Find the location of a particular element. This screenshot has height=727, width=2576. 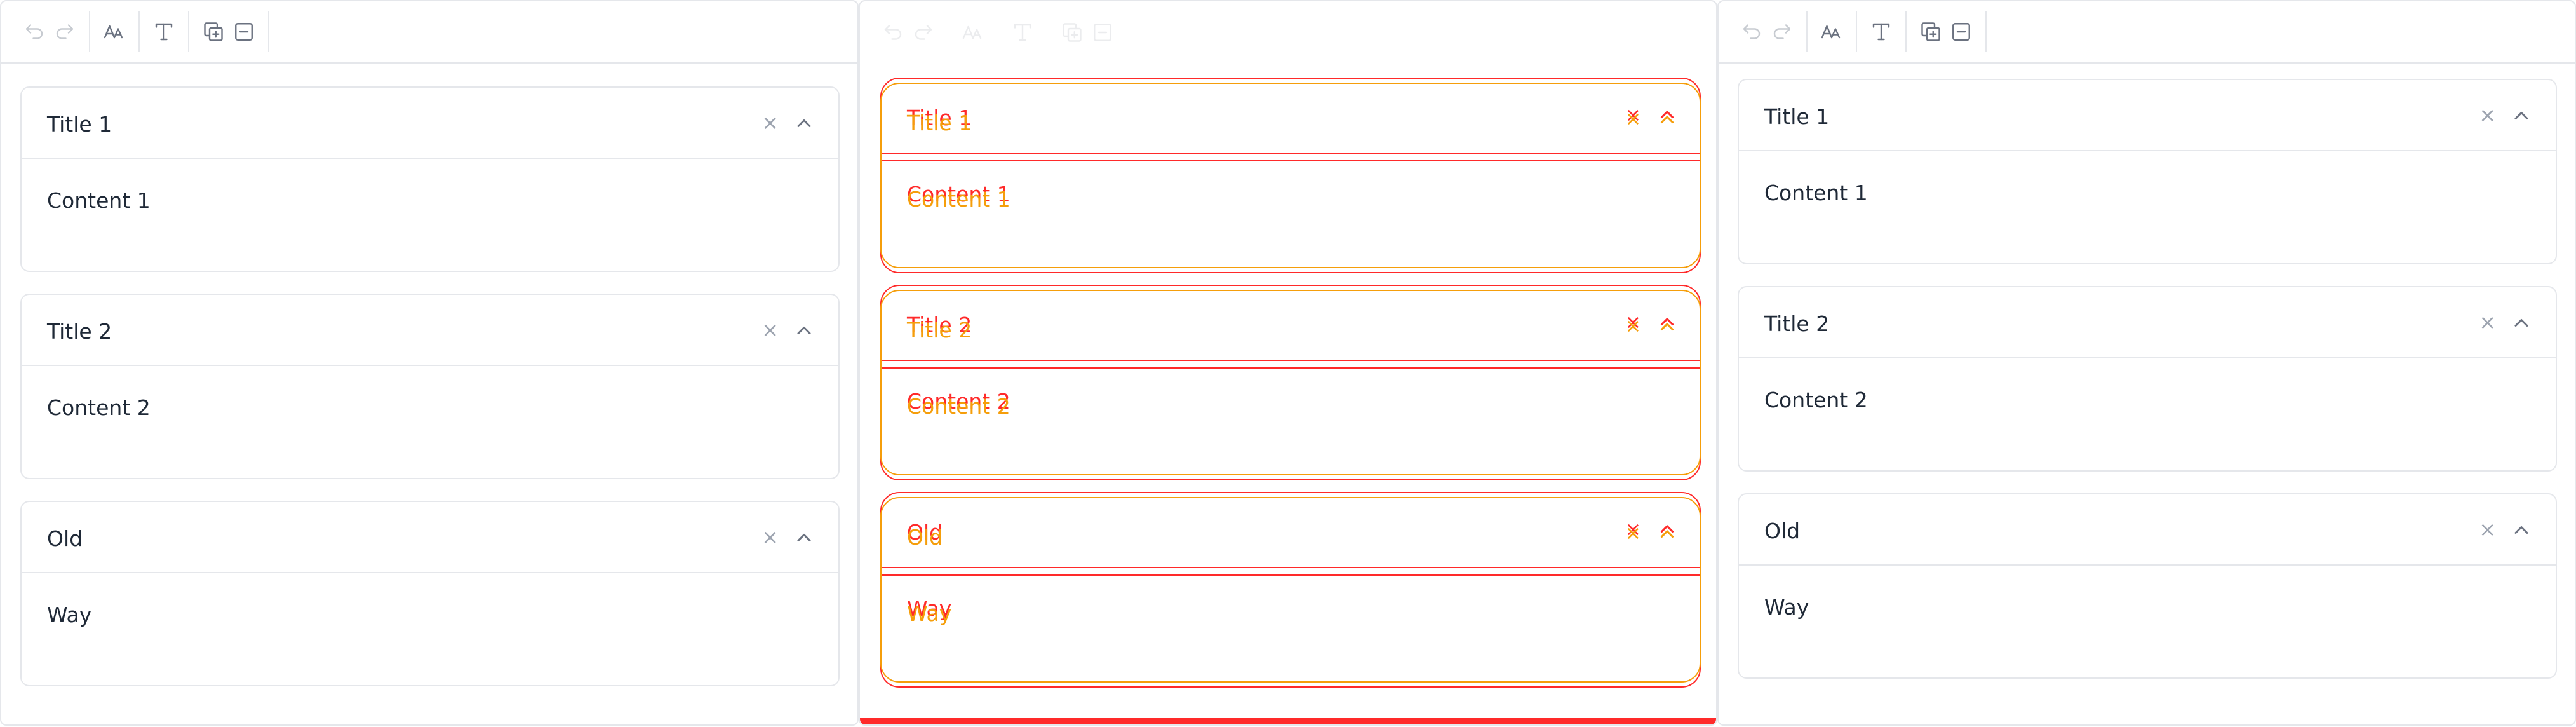

accordion-content-shadow: Content 1 is located at coordinates (958, 200).